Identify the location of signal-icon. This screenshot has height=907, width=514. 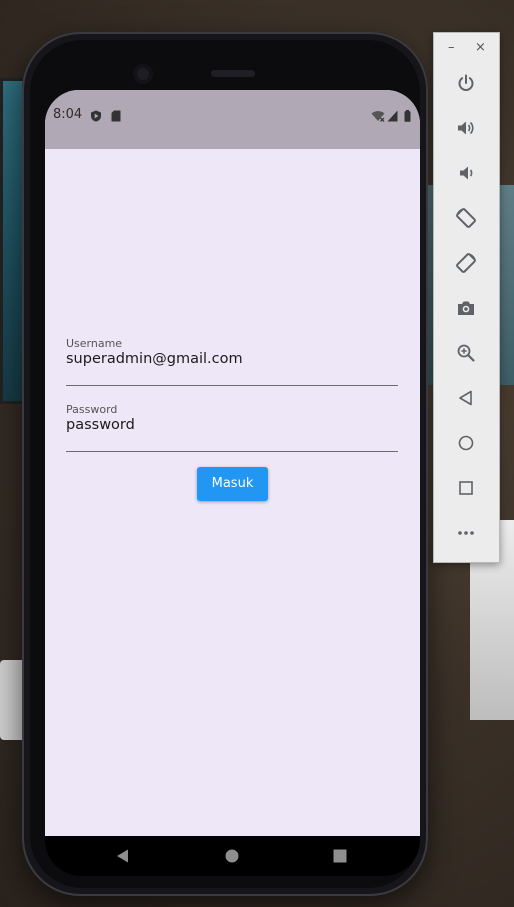
(392, 116).